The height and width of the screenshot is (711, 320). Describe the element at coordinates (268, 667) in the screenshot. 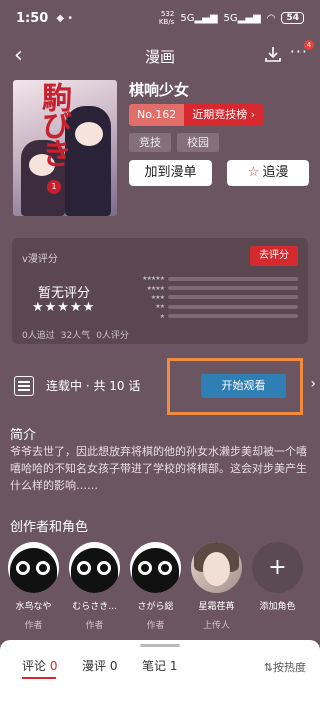

I see `sort-icon: ⇅` at that location.